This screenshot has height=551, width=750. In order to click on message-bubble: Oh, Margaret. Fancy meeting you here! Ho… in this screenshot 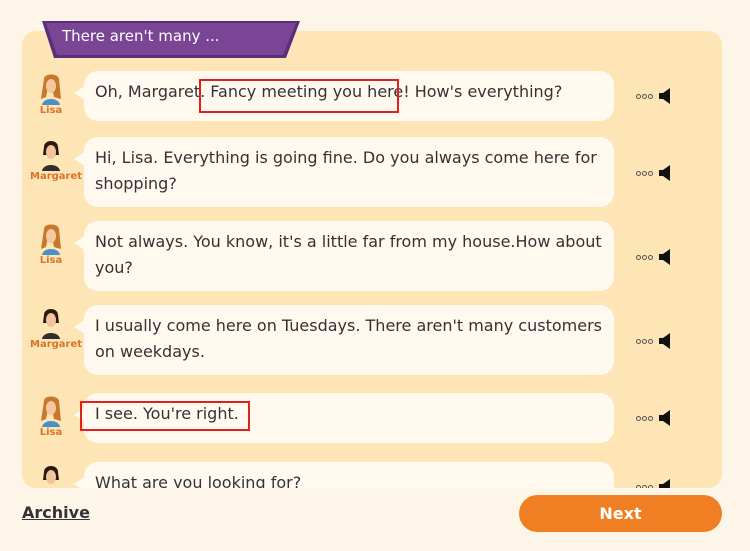, I will do `click(344, 96)`.